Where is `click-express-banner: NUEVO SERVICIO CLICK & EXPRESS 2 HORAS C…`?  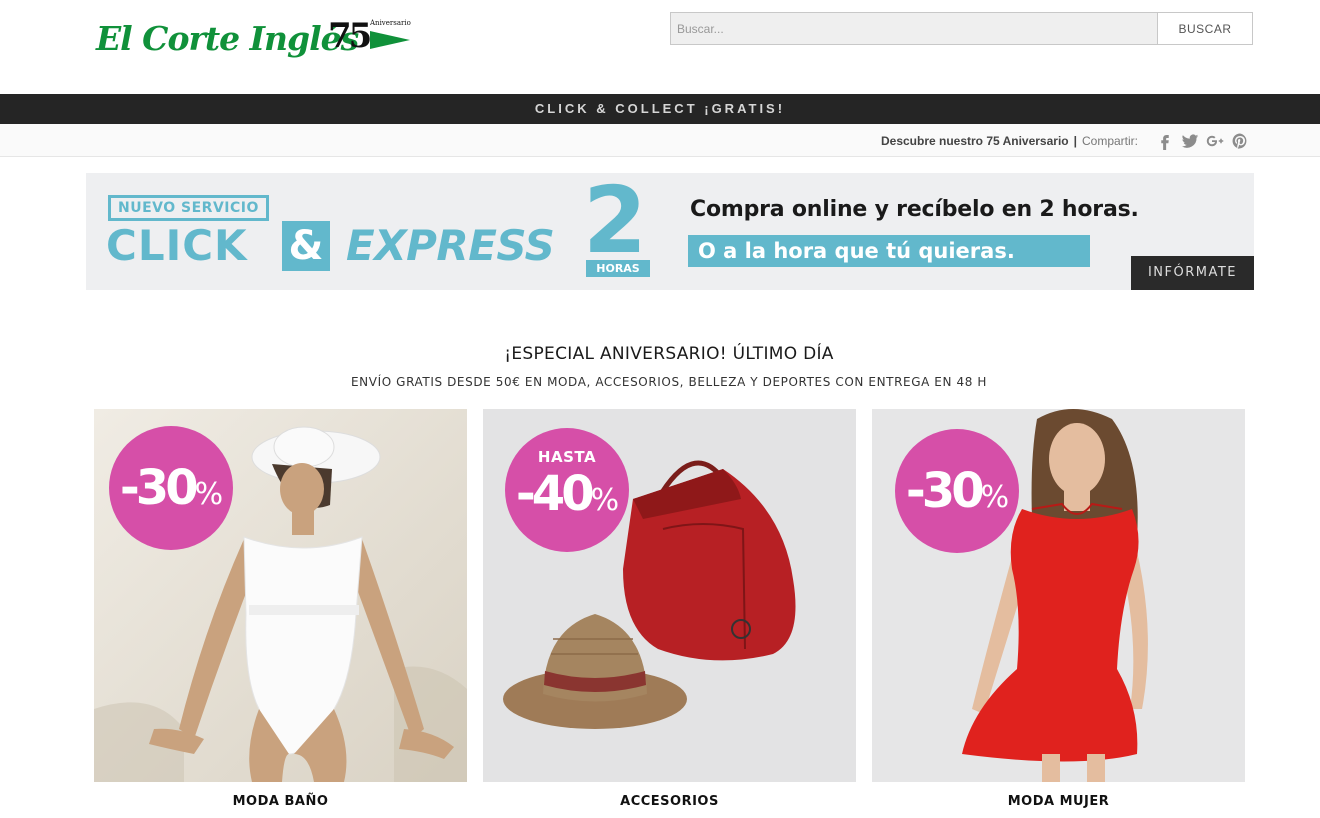
click-express-banner: NUEVO SERVICIO CLICK & EXPRESS 2 HORAS C… is located at coordinates (670, 231).